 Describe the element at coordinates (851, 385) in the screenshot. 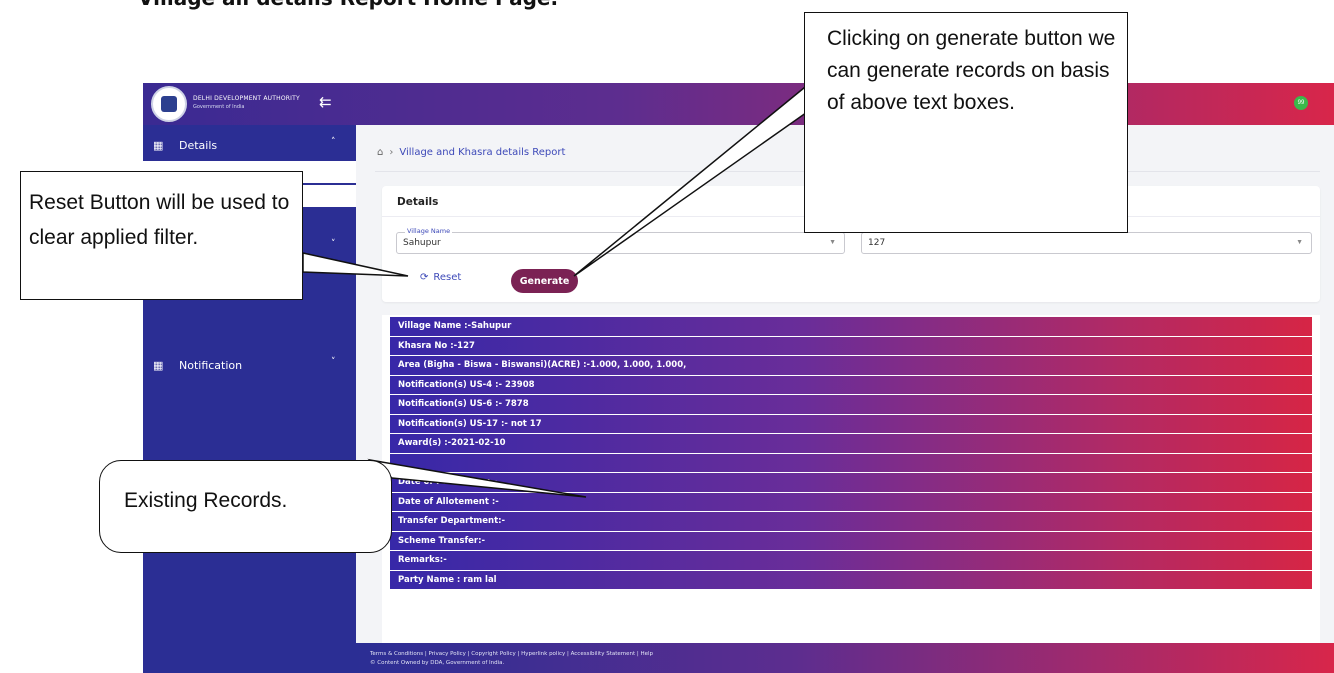

I see `record-row: Notification(s) US-4 :- 23908` at that location.